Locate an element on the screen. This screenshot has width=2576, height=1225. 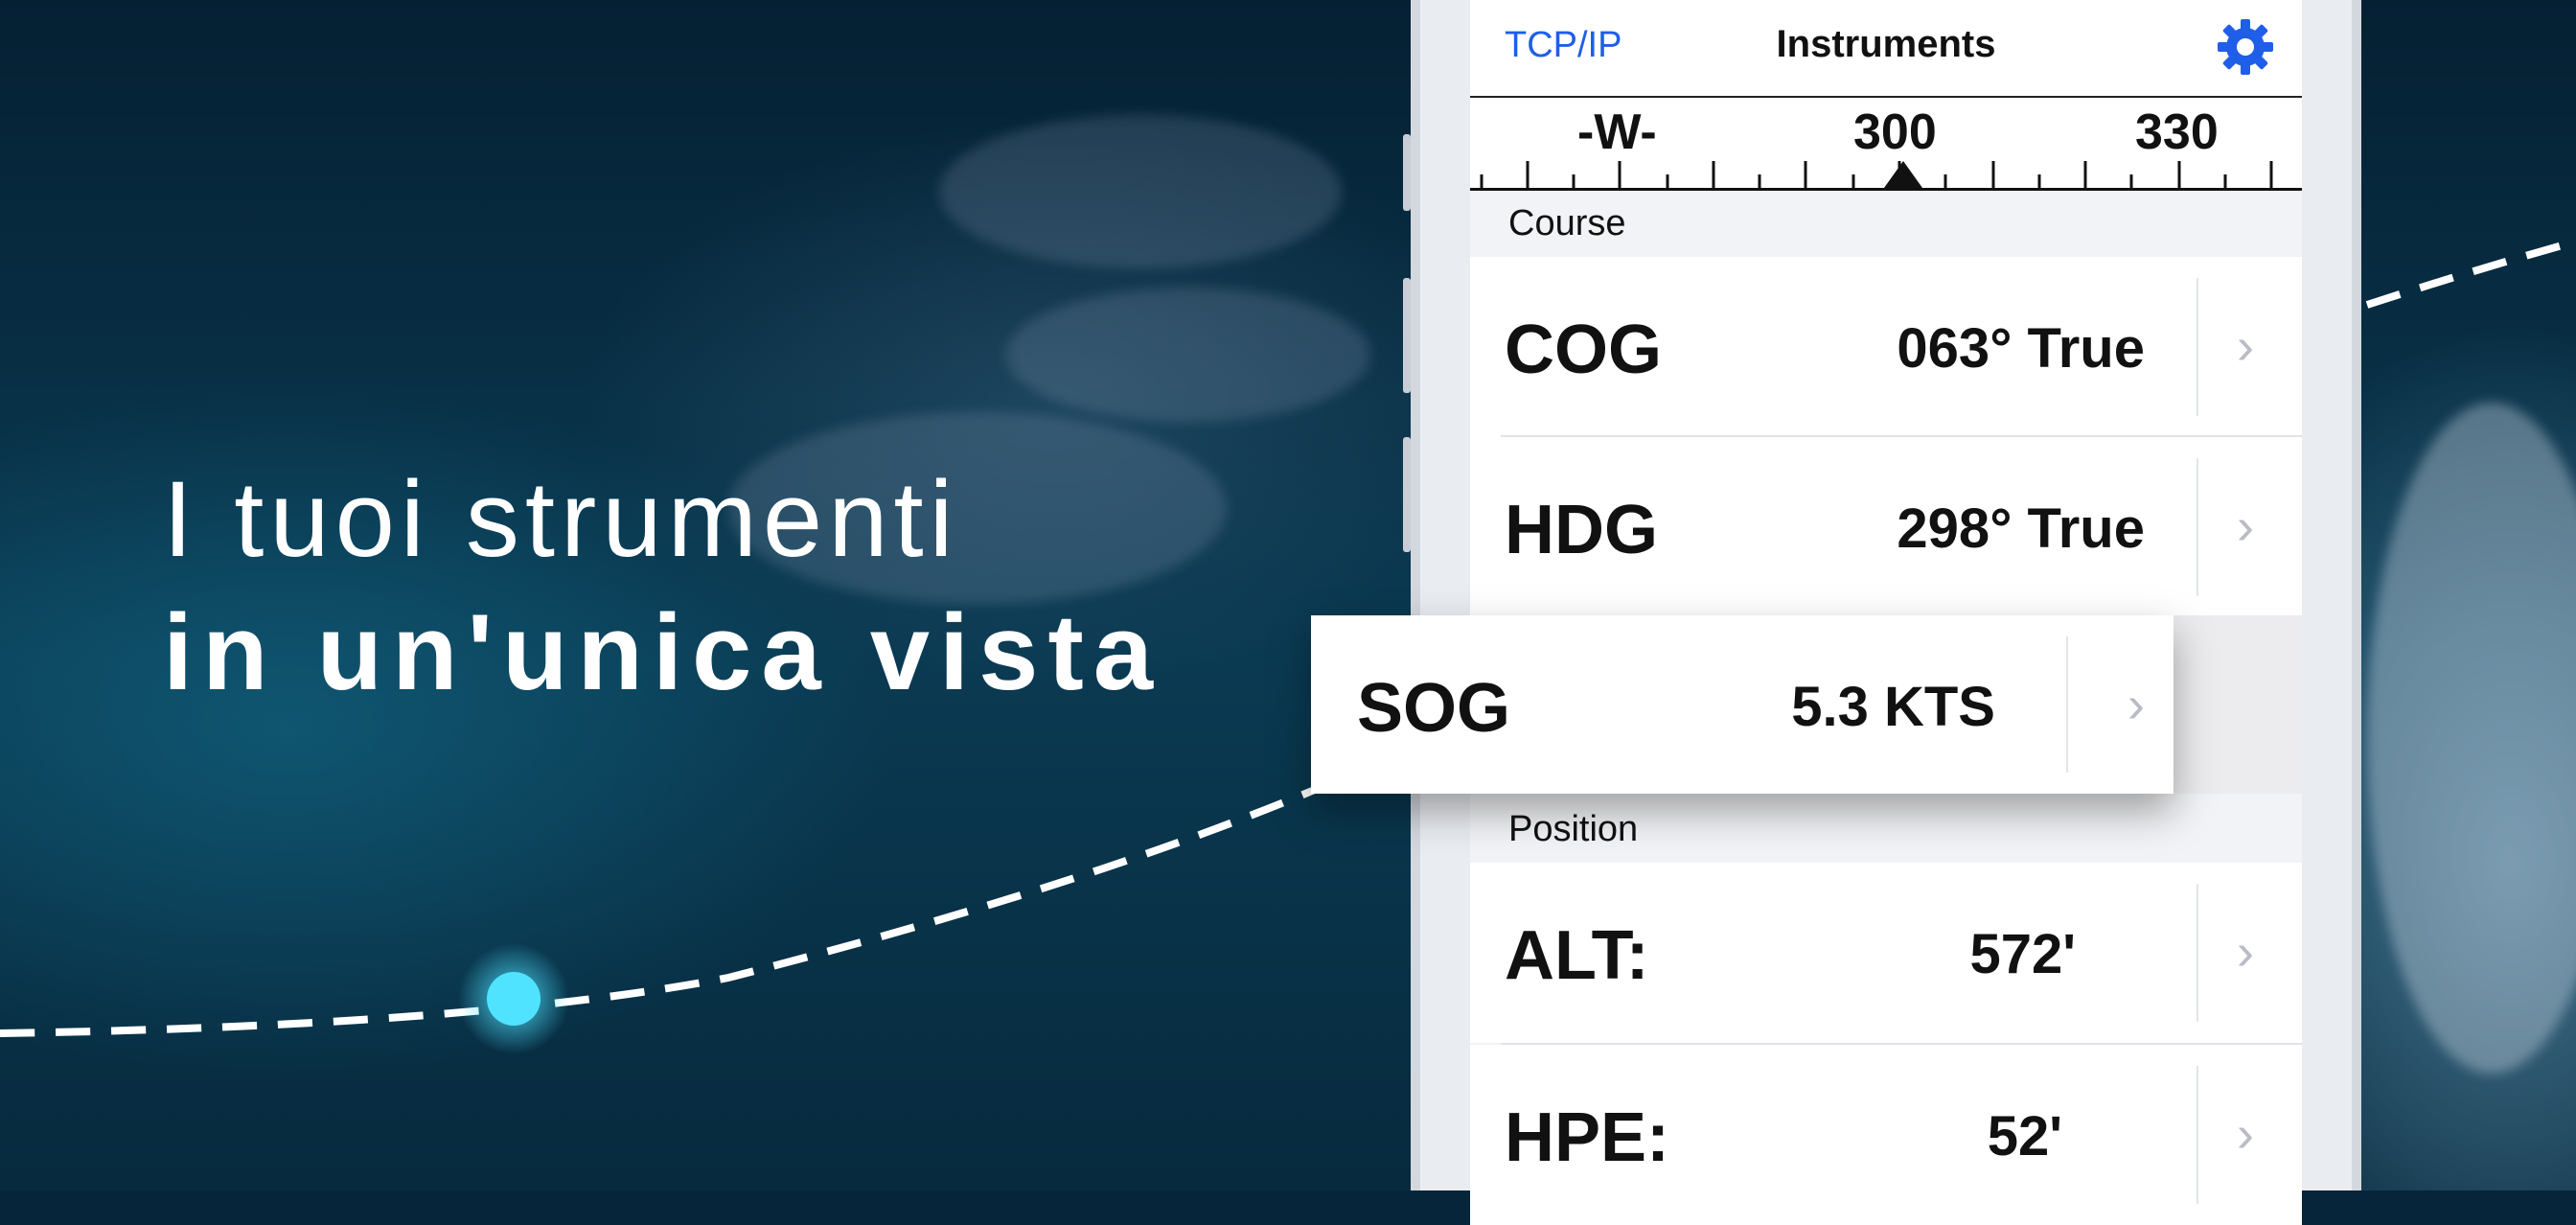
row-label: ALT: is located at coordinates (1577, 955).